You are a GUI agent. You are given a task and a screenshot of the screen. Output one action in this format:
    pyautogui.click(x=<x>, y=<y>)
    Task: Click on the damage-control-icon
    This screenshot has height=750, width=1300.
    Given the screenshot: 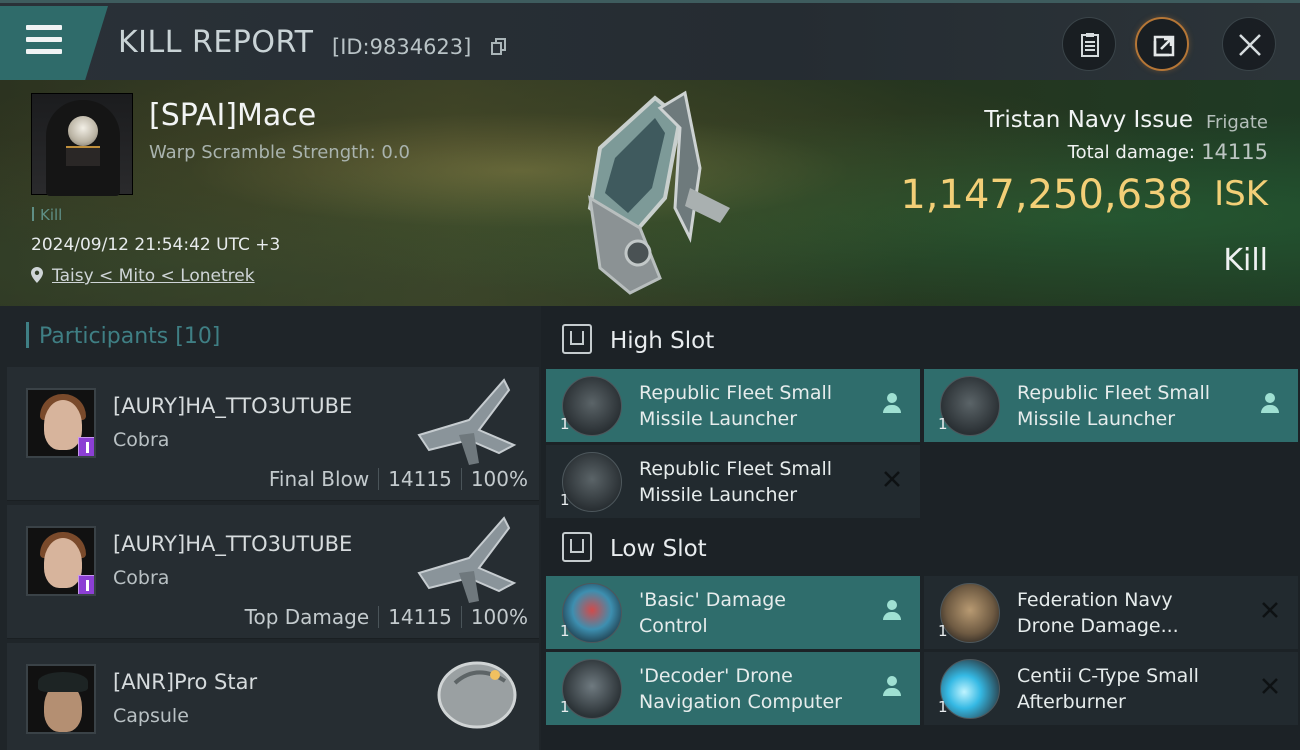 What is the action you would take?
    pyautogui.click(x=592, y=613)
    